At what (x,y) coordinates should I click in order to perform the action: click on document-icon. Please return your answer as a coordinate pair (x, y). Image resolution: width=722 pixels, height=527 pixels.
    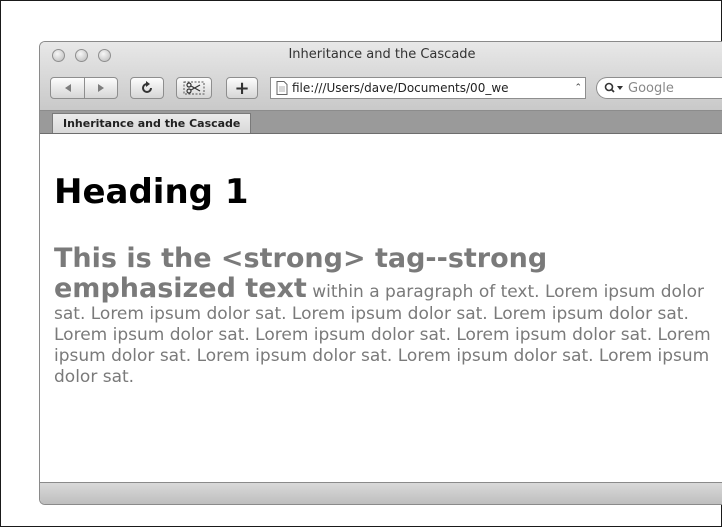
    Looking at the image, I should click on (282, 88).